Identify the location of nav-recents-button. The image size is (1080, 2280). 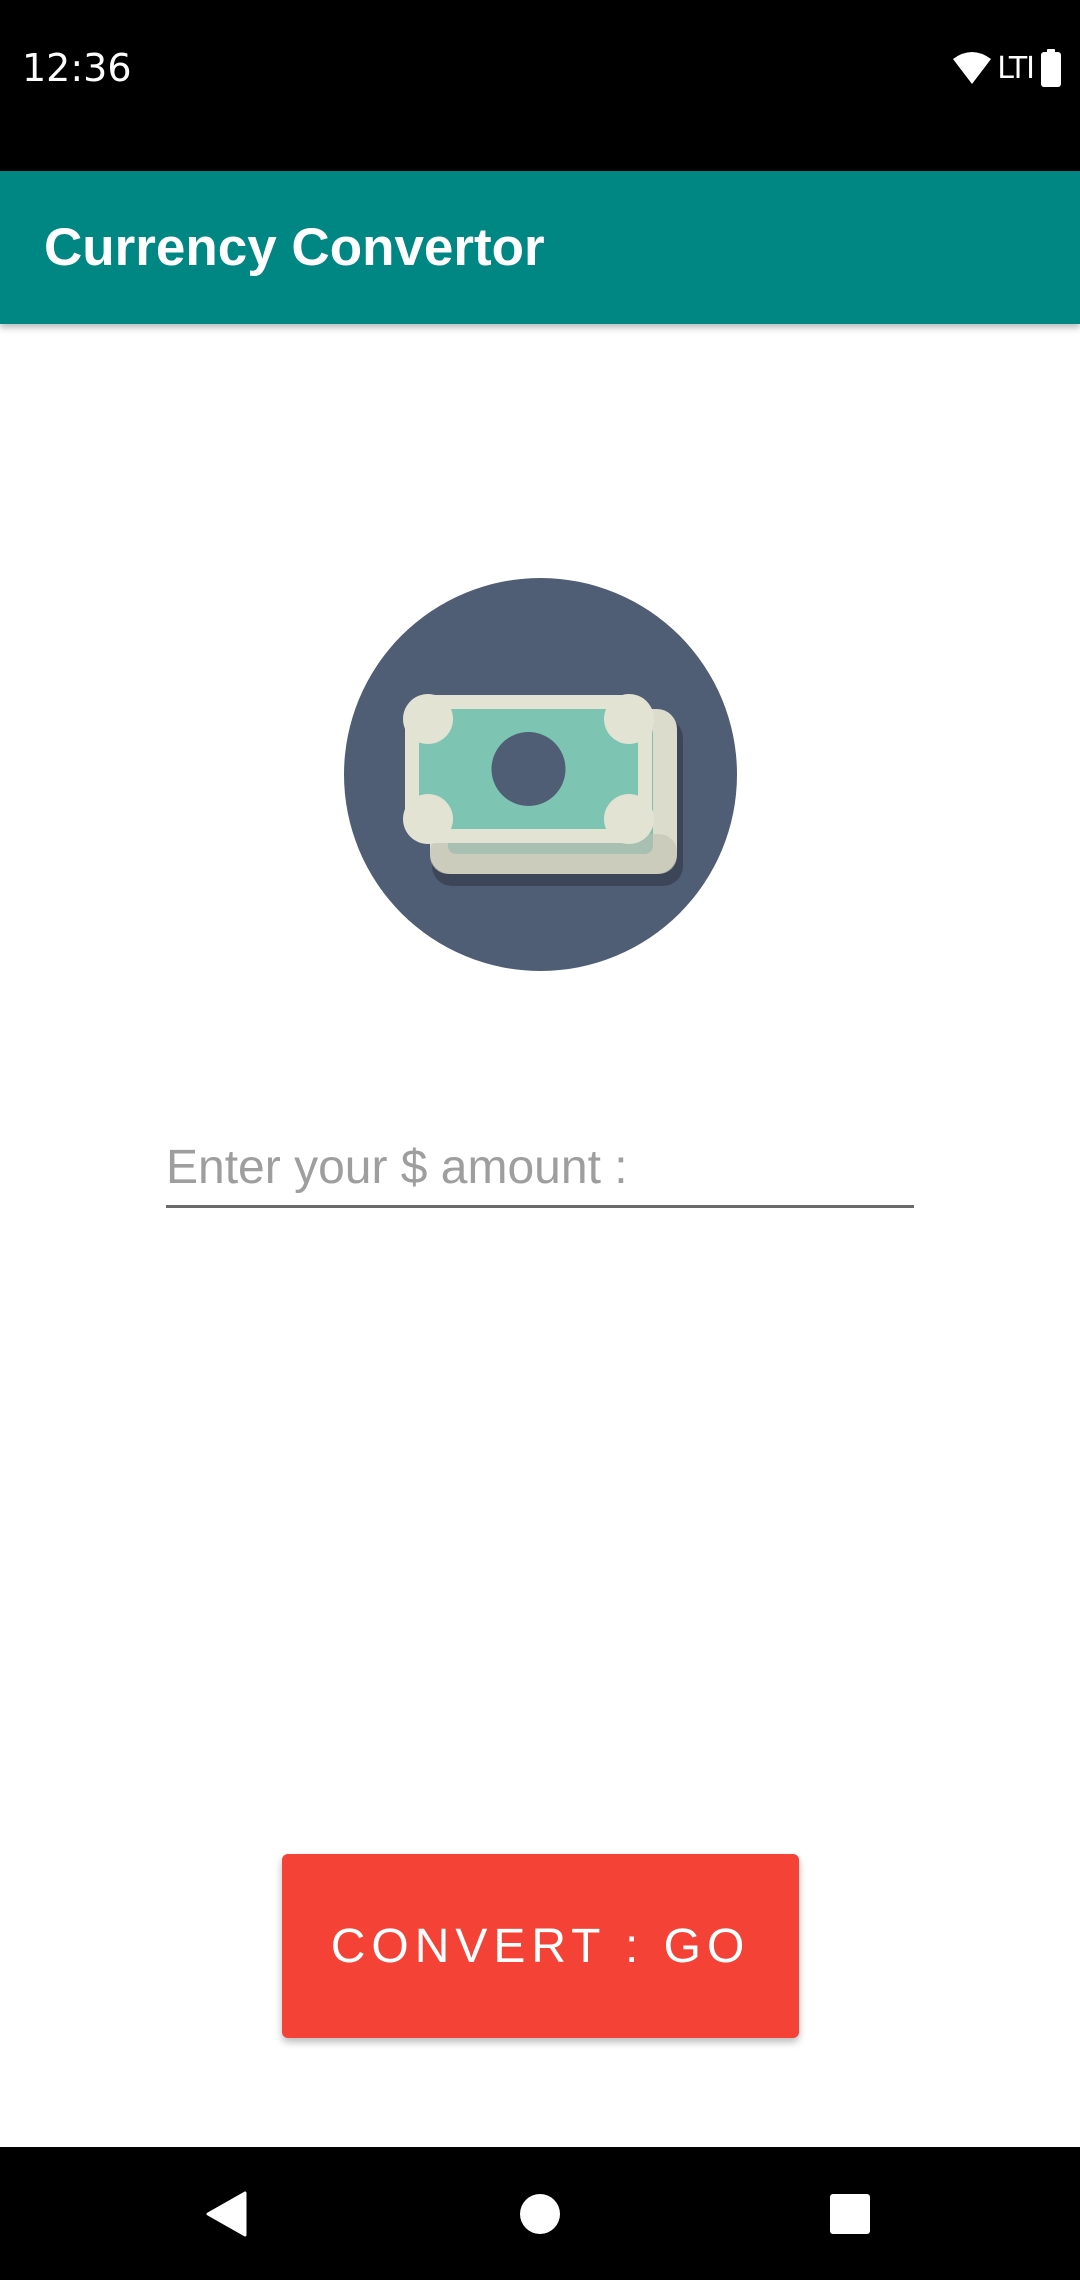
(850, 2213).